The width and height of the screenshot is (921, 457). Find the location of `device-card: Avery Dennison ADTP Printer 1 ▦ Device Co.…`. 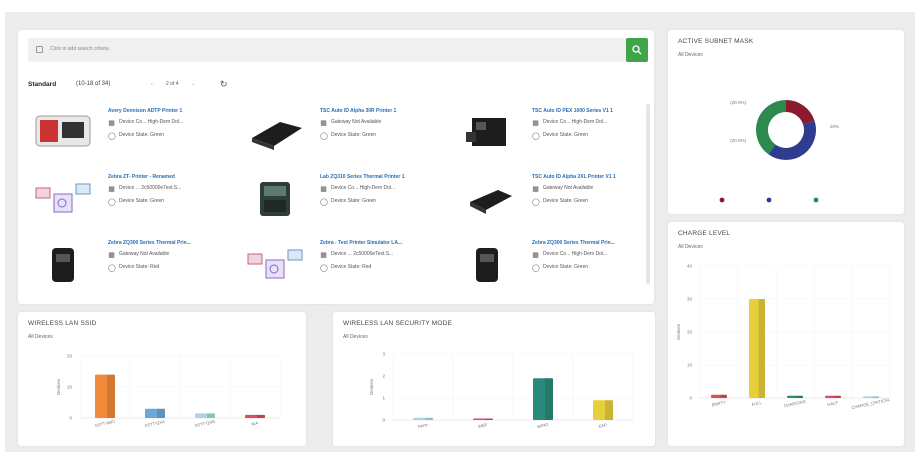

device-card: Avery Dennison ADTP Printer 1 ▦ Device Co.… is located at coordinates (128, 133).